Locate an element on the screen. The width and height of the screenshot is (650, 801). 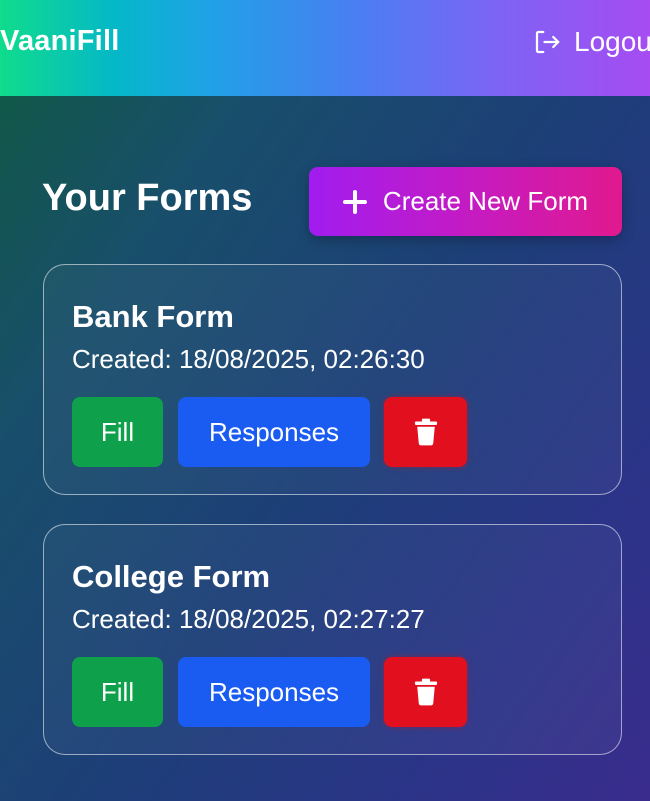
form-title: College Form is located at coordinates (171, 576).